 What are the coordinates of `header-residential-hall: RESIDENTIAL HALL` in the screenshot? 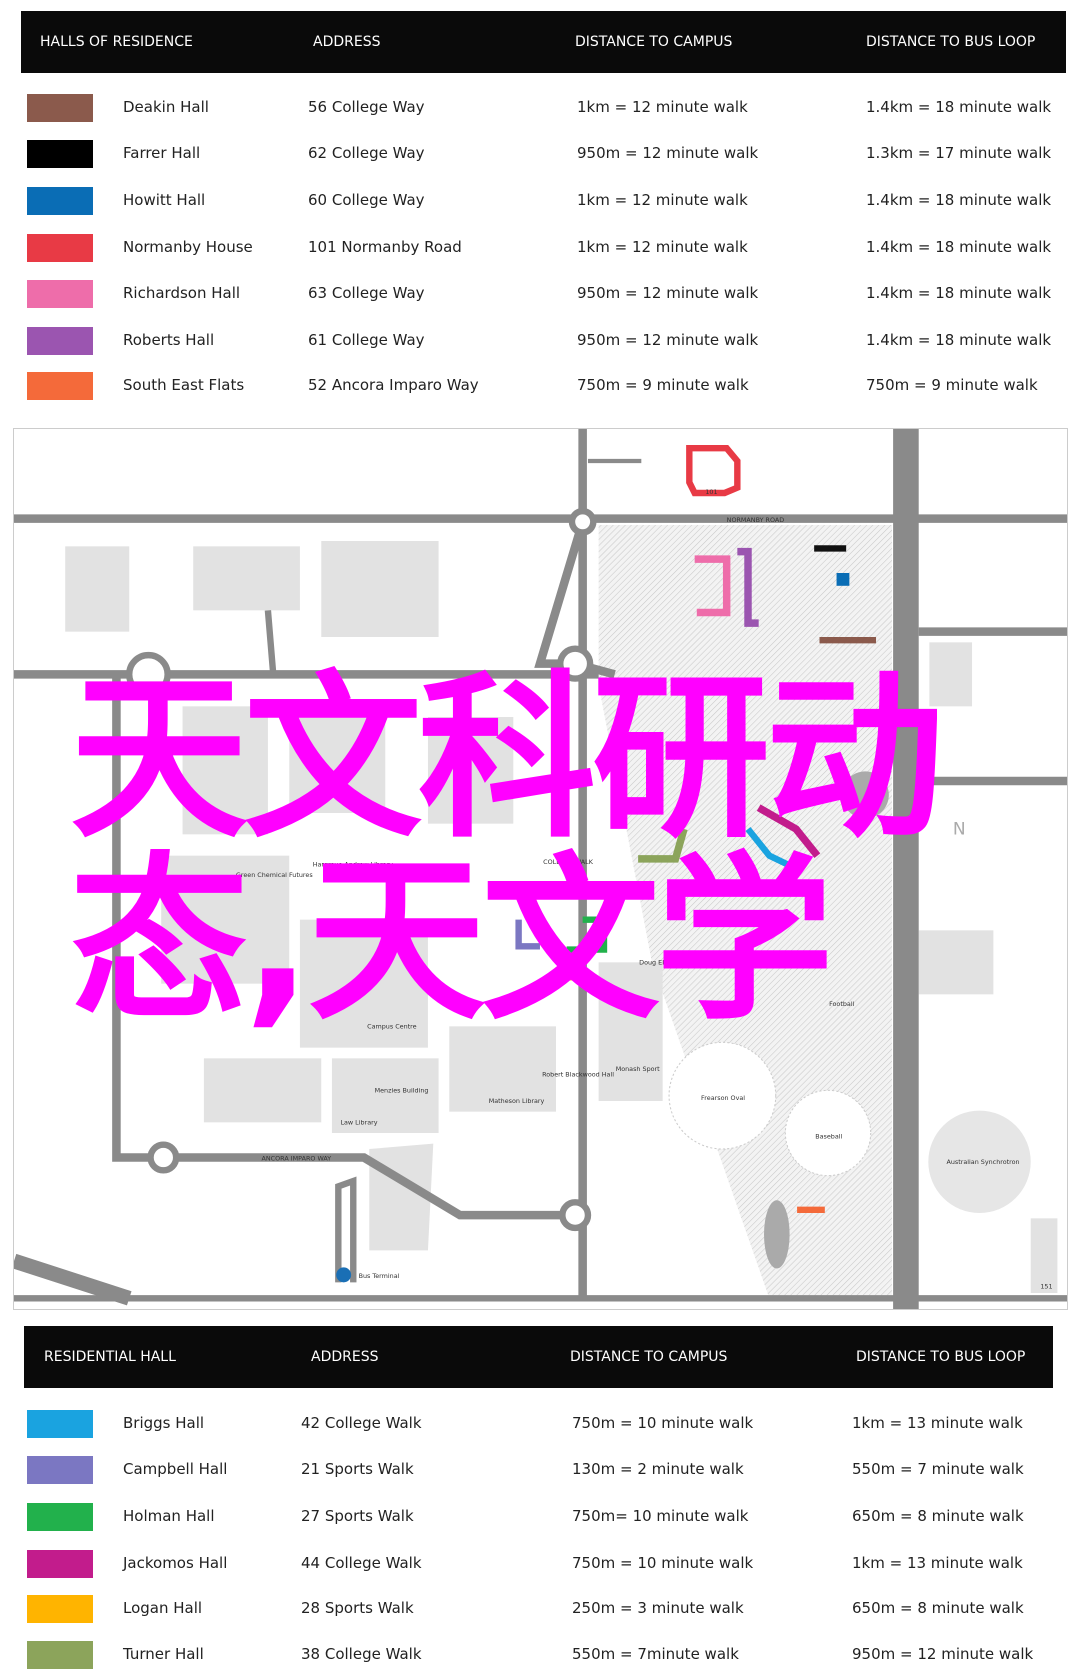 It's located at (110, 1357).